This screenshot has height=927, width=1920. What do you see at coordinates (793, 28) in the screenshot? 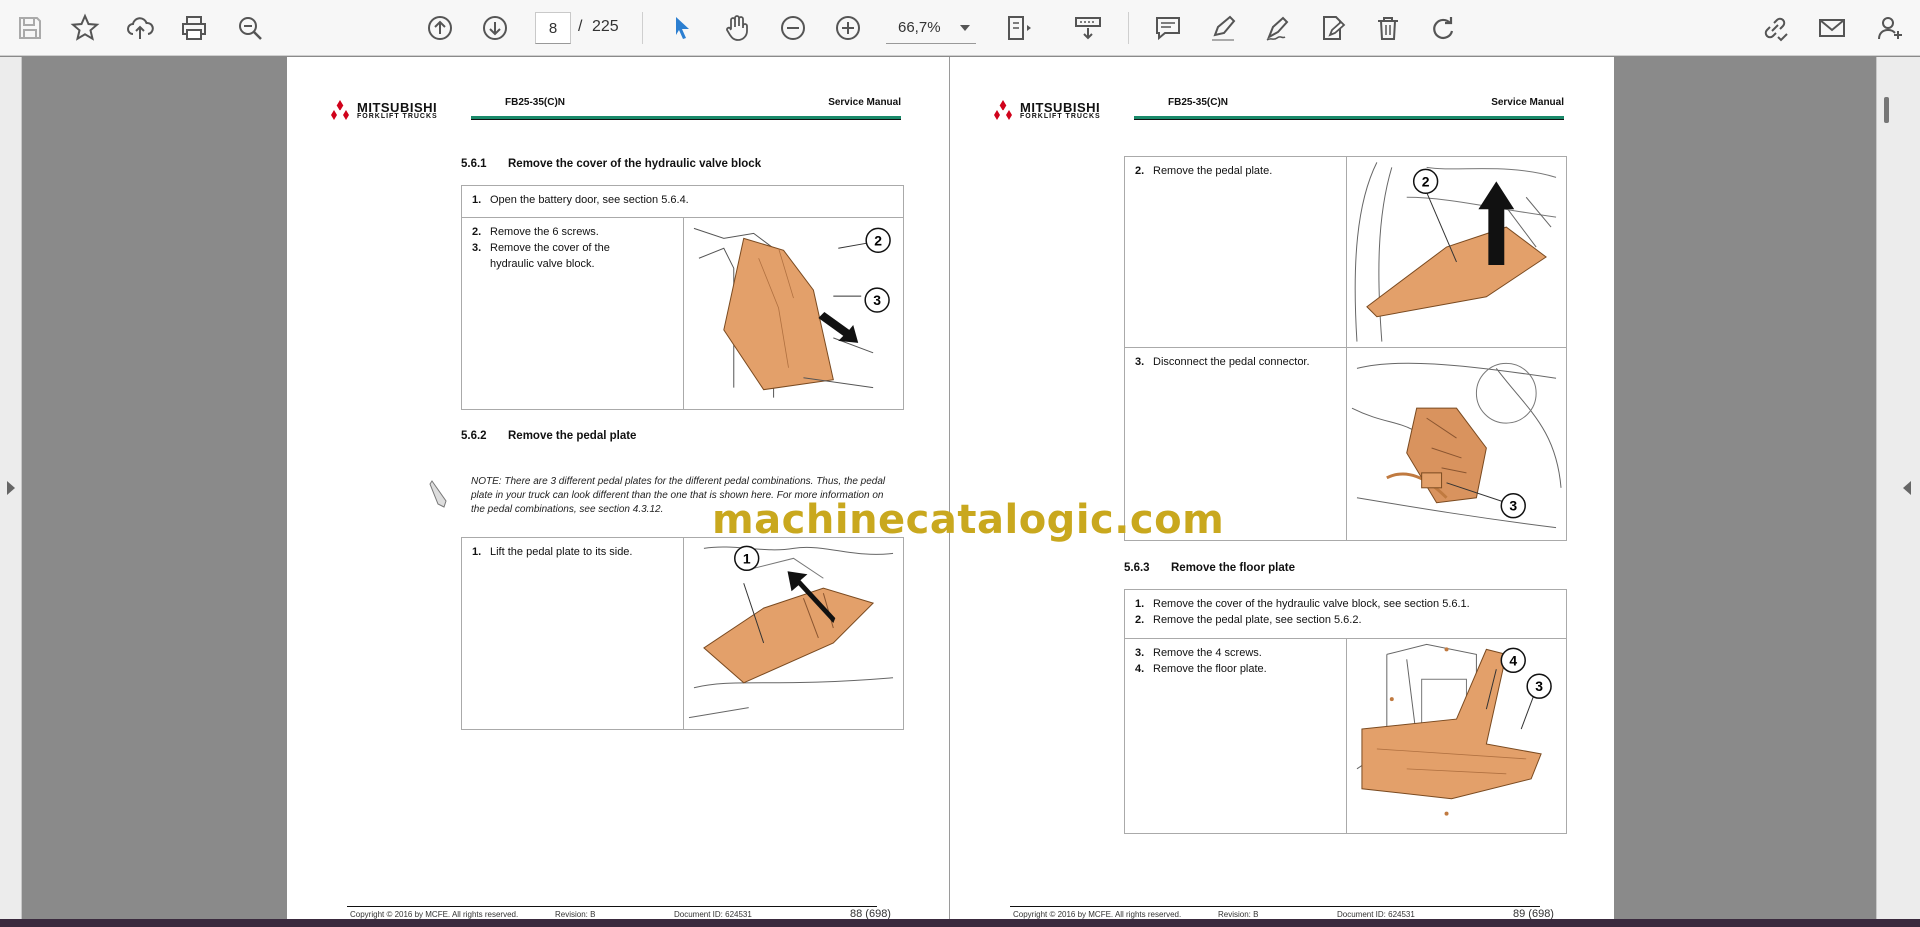
I see `zoom-out-icon` at bounding box center [793, 28].